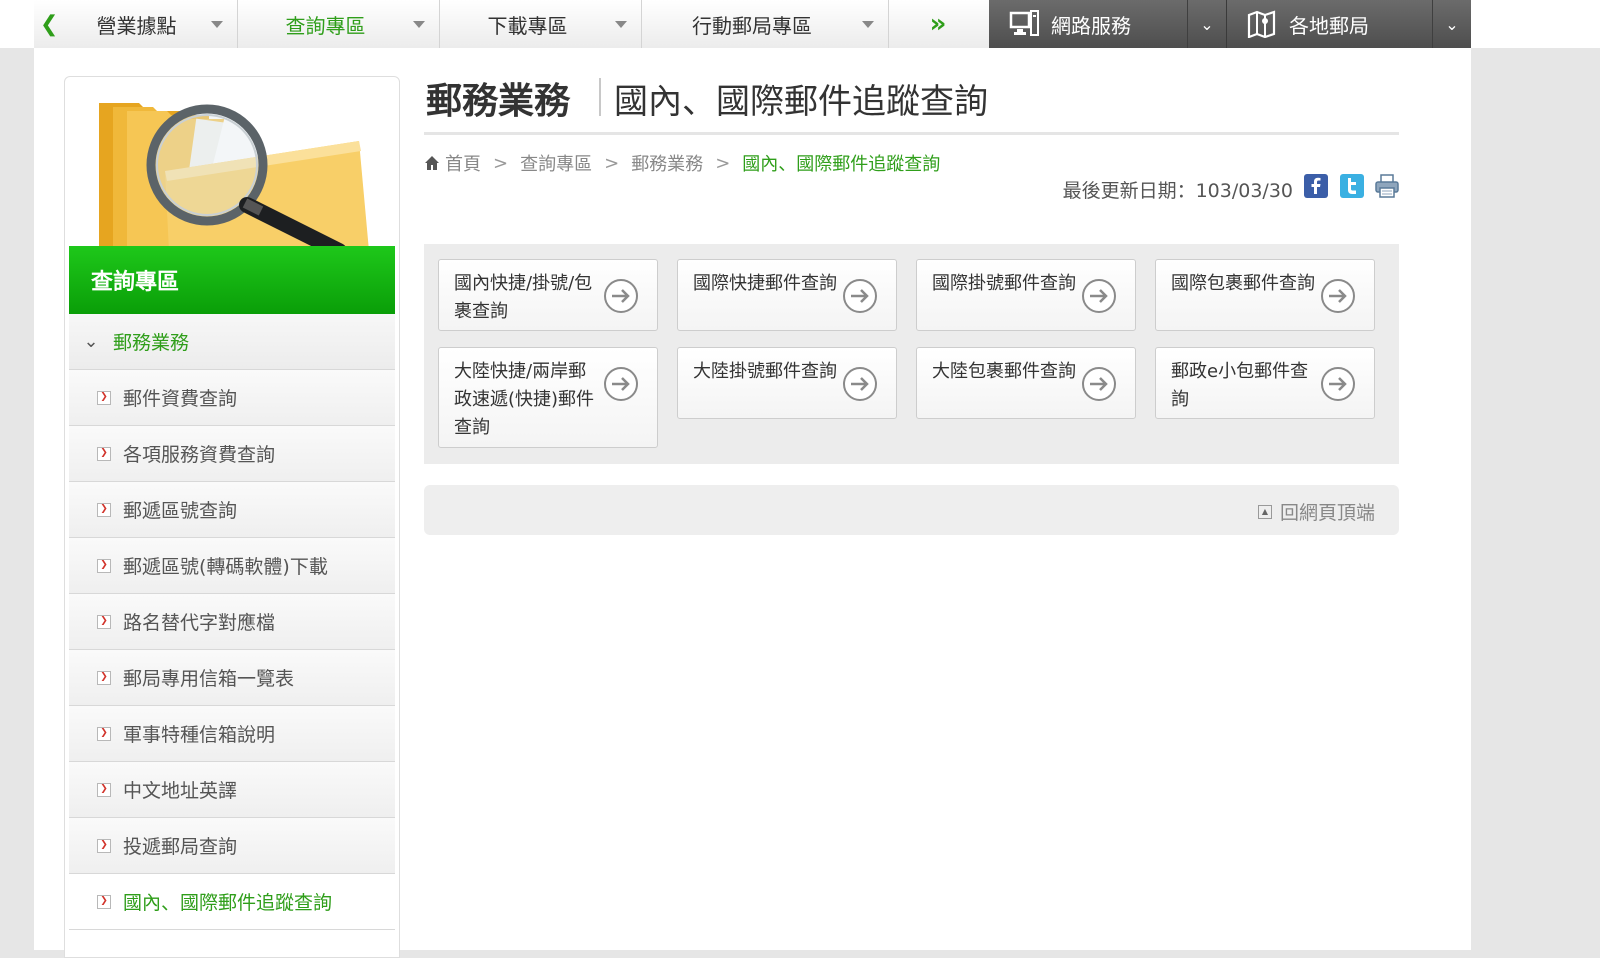 This screenshot has height=958, width=1600. I want to click on top-nav-bar: ❮ 營業據點 查詢專區 下載專區 行動郵局專區 » 網路服務 ⌄ 各地郵局 ⌄, so click(752, 24).